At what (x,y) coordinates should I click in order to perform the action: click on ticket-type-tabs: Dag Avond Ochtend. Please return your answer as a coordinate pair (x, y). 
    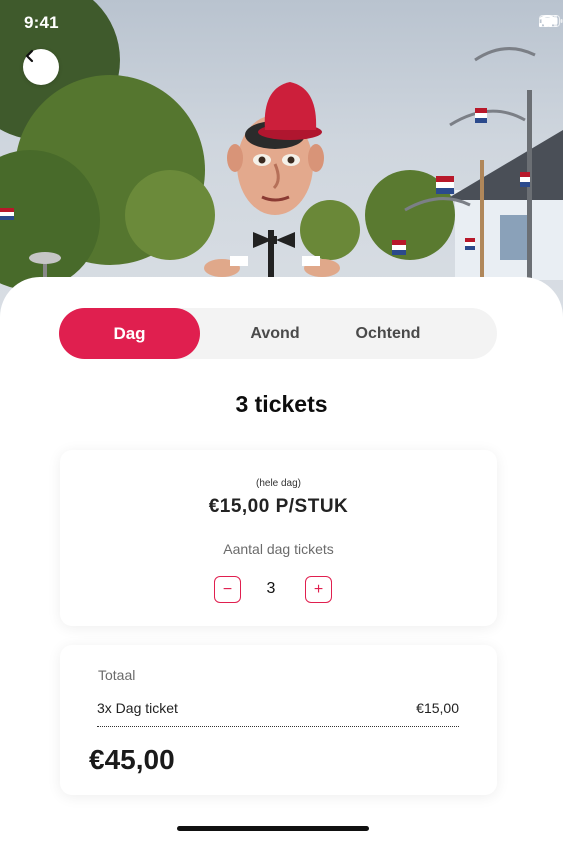
    Looking at the image, I should click on (278, 333).